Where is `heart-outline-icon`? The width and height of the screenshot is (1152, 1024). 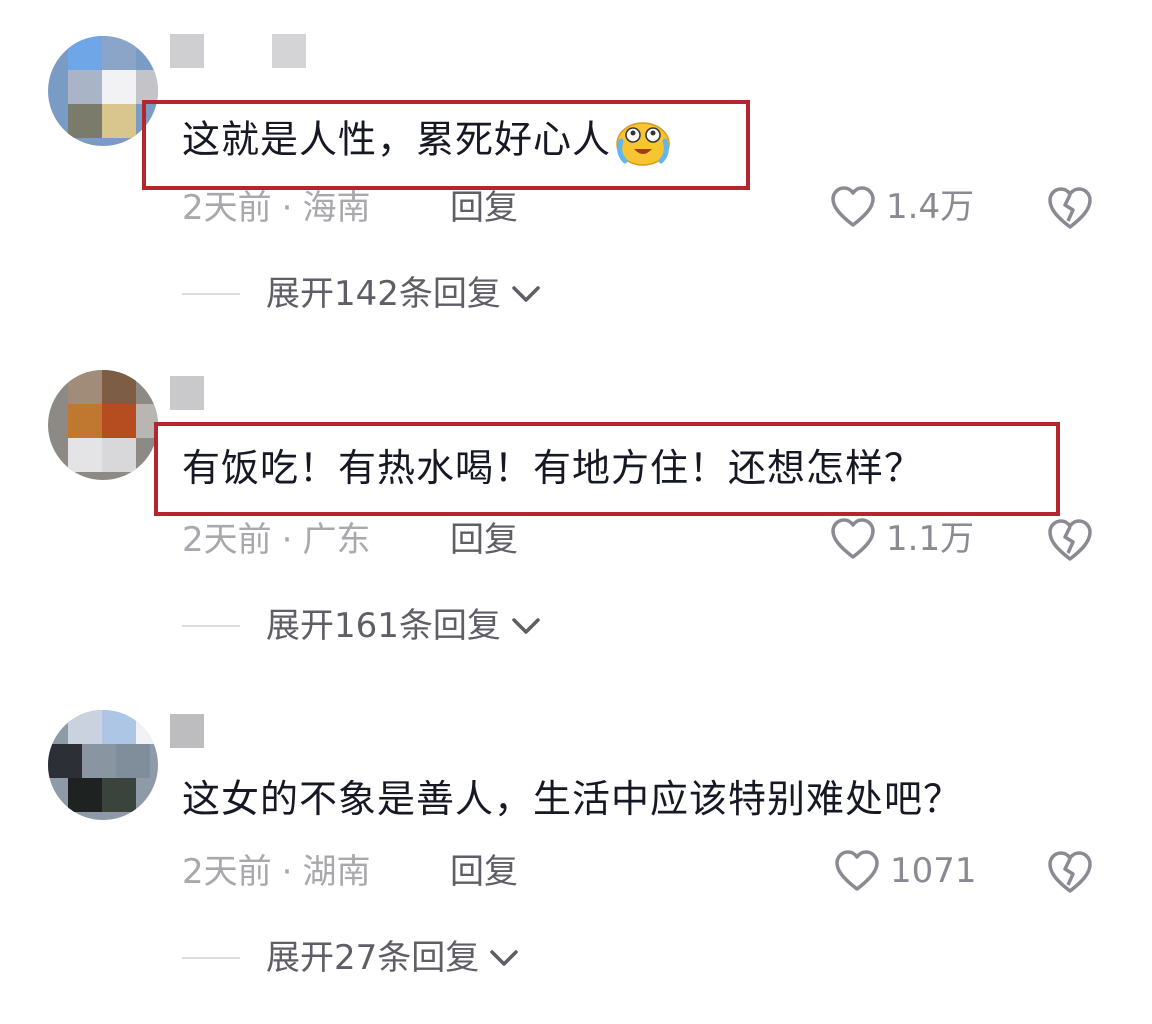 heart-outline-icon is located at coordinates (857, 870).